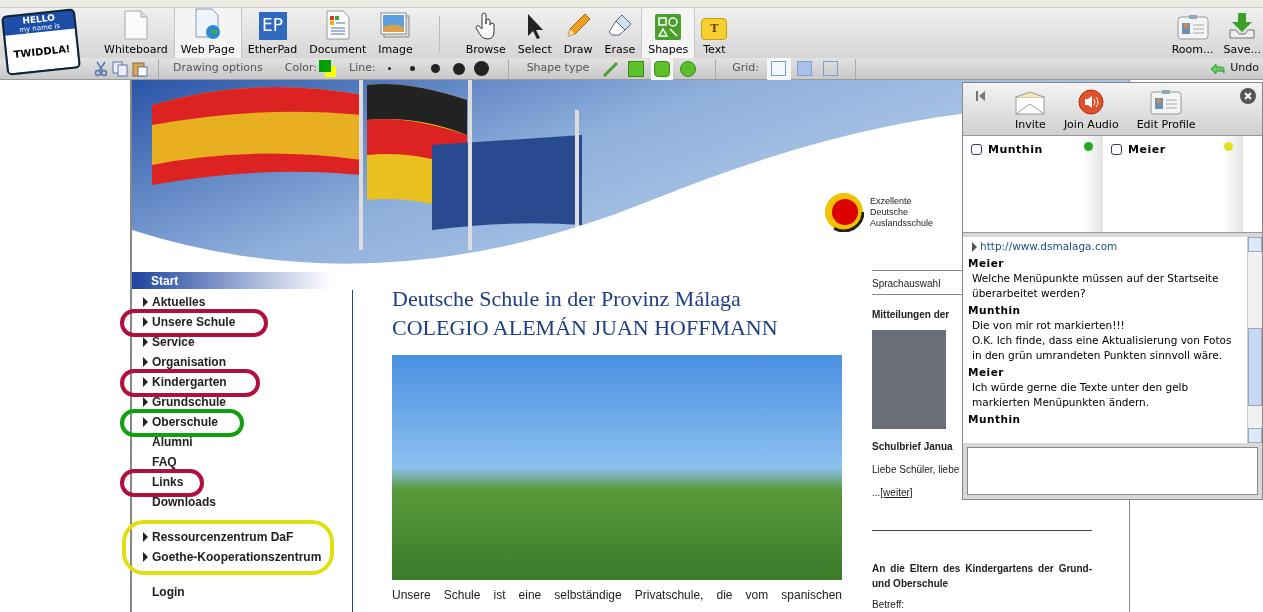 The width and height of the screenshot is (1263, 612). What do you see at coordinates (337, 25) in the screenshot?
I see `document-icon` at bounding box center [337, 25].